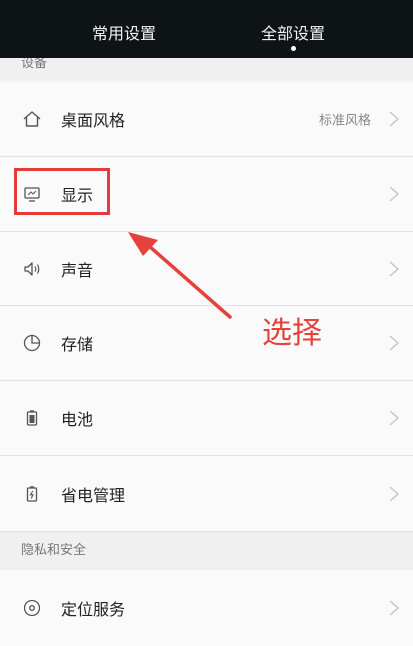 This screenshot has width=413, height=646. What do you see at coordinates (93, 609) in the screenshot?
I see `row-label: 定位服务` at bounding box center [93, 609].